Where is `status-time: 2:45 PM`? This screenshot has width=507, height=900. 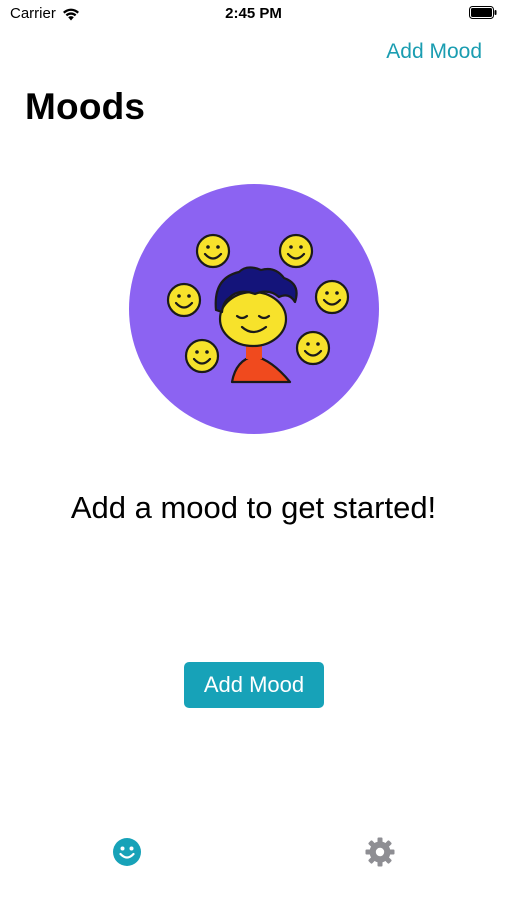
status-time: 2:45 PM is located at coordinates (253, 13).